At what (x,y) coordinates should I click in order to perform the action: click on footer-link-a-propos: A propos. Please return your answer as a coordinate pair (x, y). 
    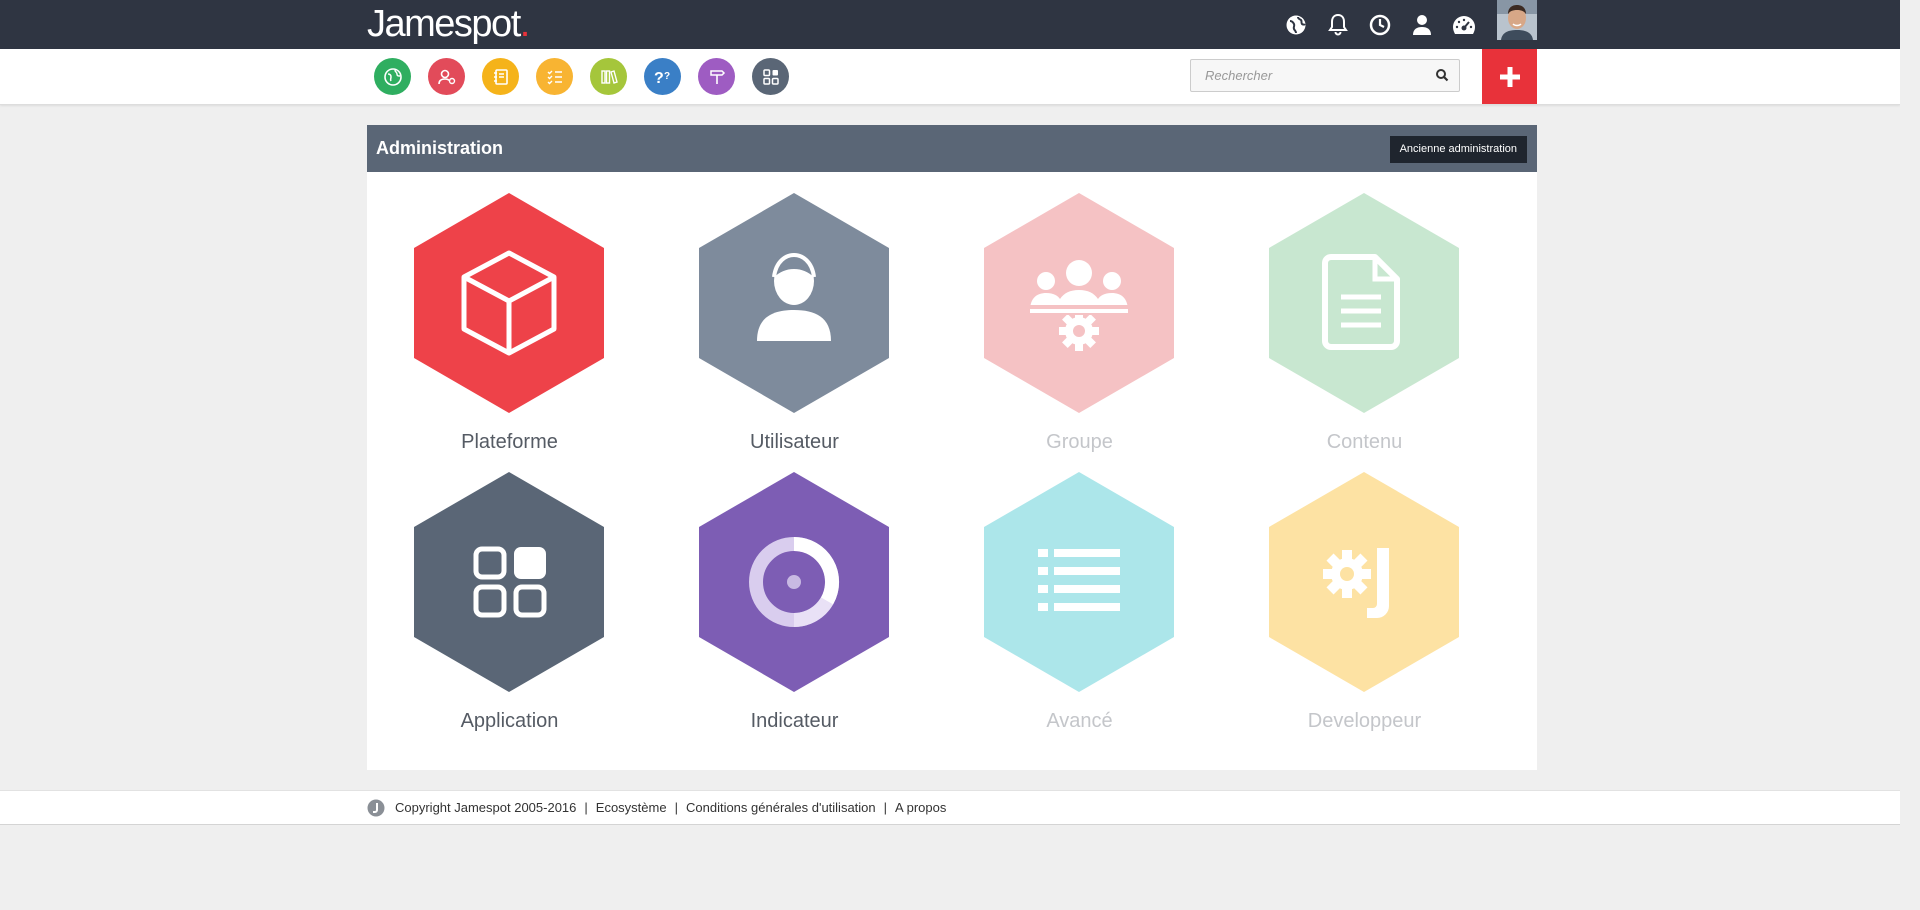
    Looking at the image, I should click on (920, 807).